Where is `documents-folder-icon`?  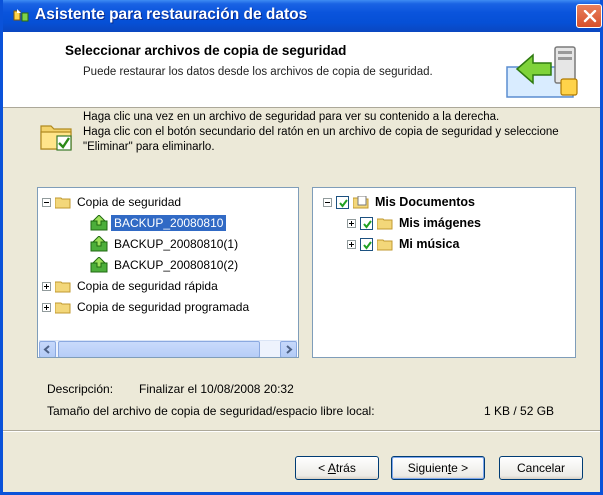 documents-folder-icon is located at coordinates (361, 201).